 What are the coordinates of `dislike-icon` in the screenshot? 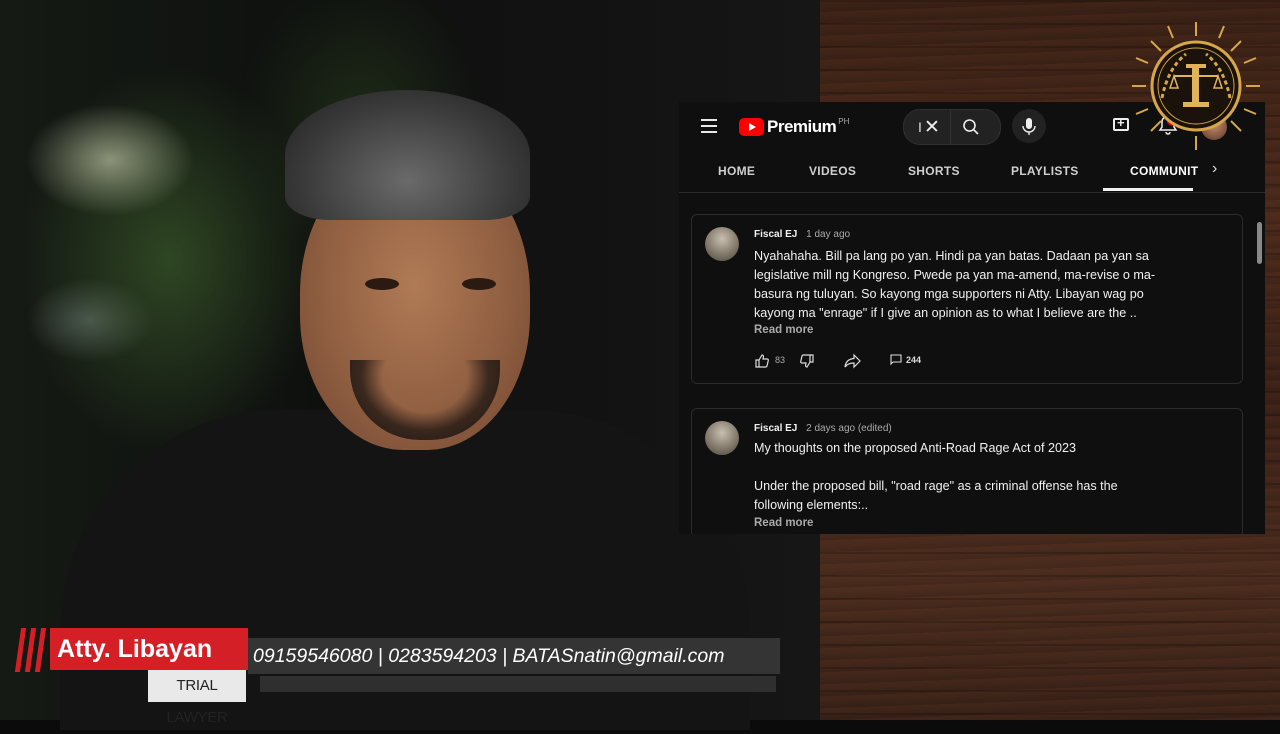 It's located at (807, 361).